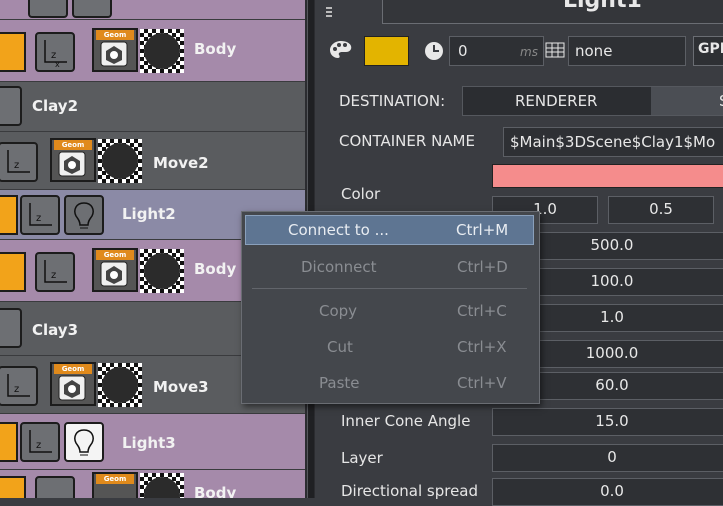 This screenshot has width=723, height=506. Describe the element at coordinates (115, 479) in the screenshot. I see `geom-tag: Geom` at that location.